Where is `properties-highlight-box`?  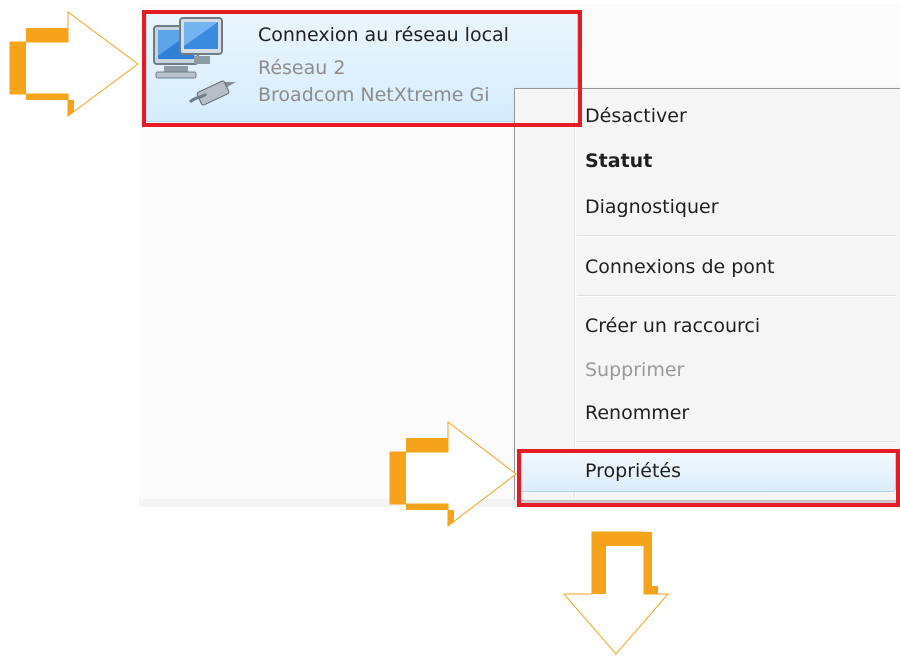 properties-highlight-box is located at coordinates (708, 478).